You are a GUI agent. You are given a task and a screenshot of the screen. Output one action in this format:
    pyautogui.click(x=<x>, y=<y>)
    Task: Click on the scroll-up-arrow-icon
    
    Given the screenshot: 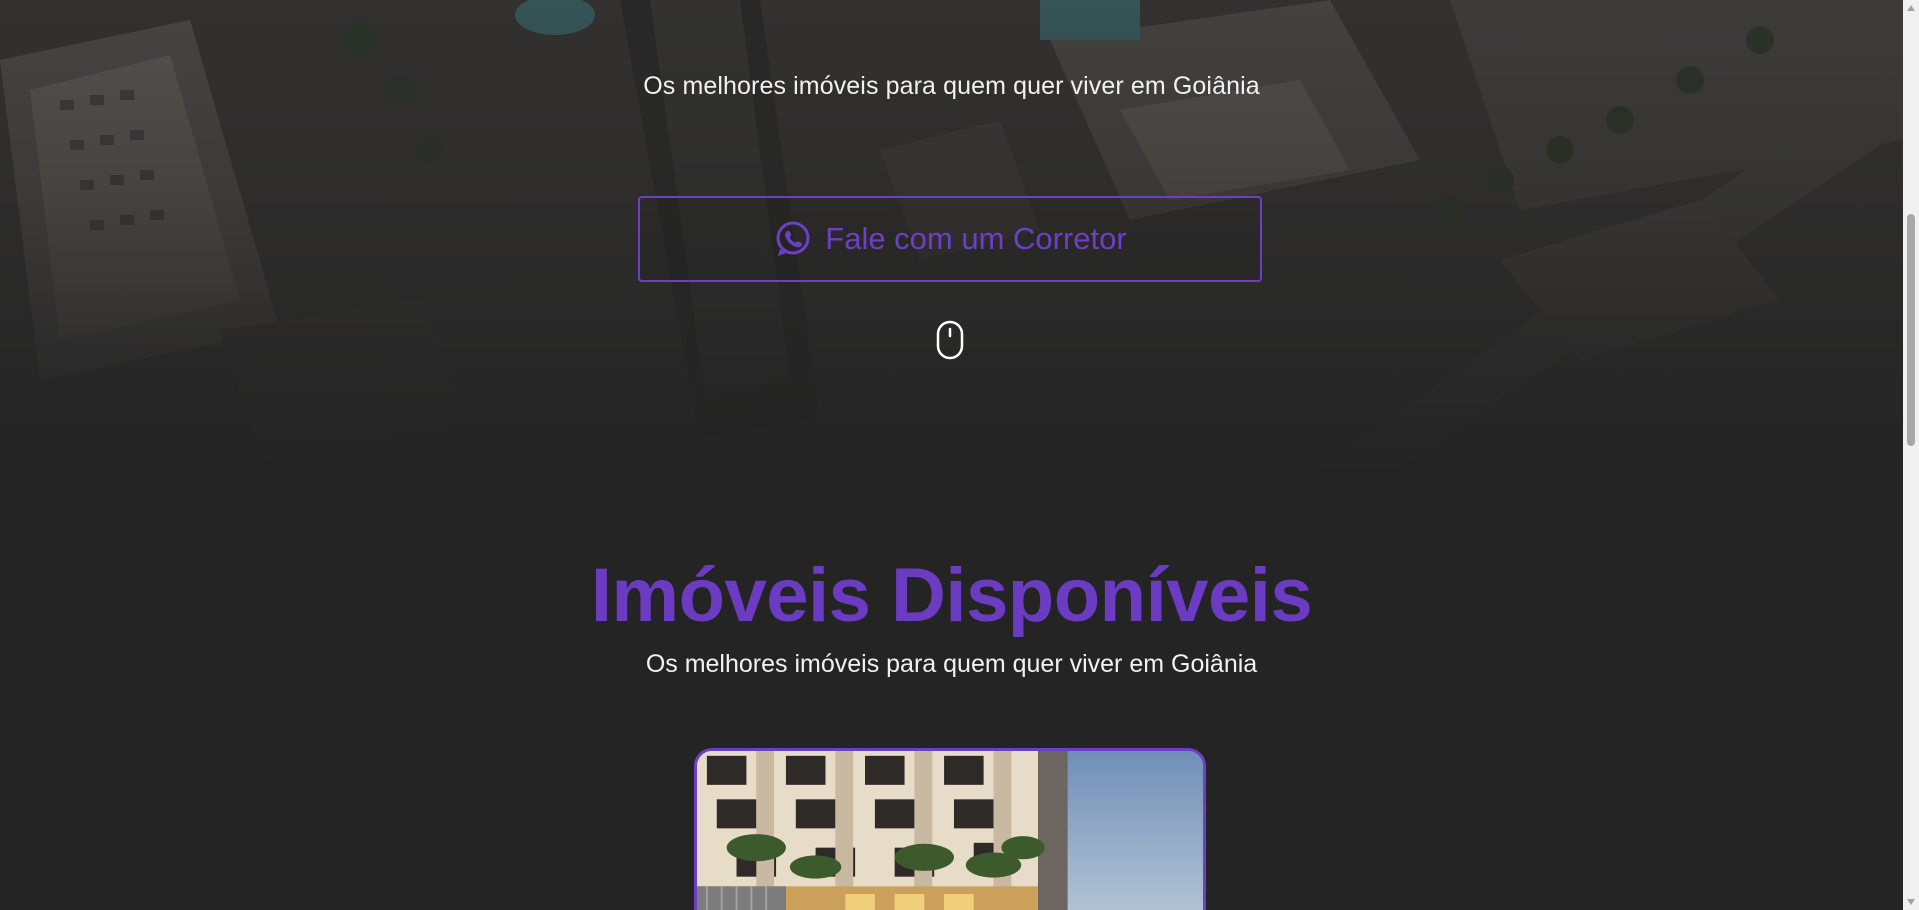 What is the action you would take?
    pyautogui.click(x=1911, y=8)
    